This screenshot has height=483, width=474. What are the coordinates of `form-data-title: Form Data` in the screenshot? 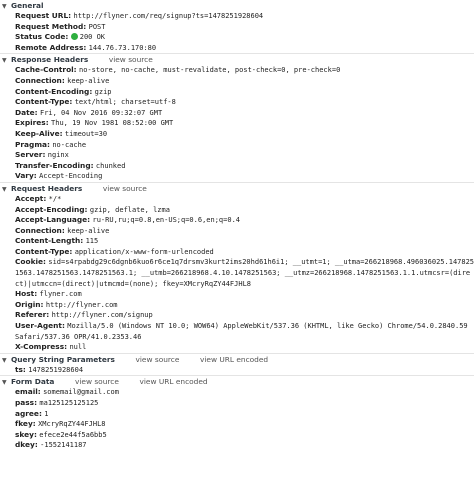 It's located at (33, 382).